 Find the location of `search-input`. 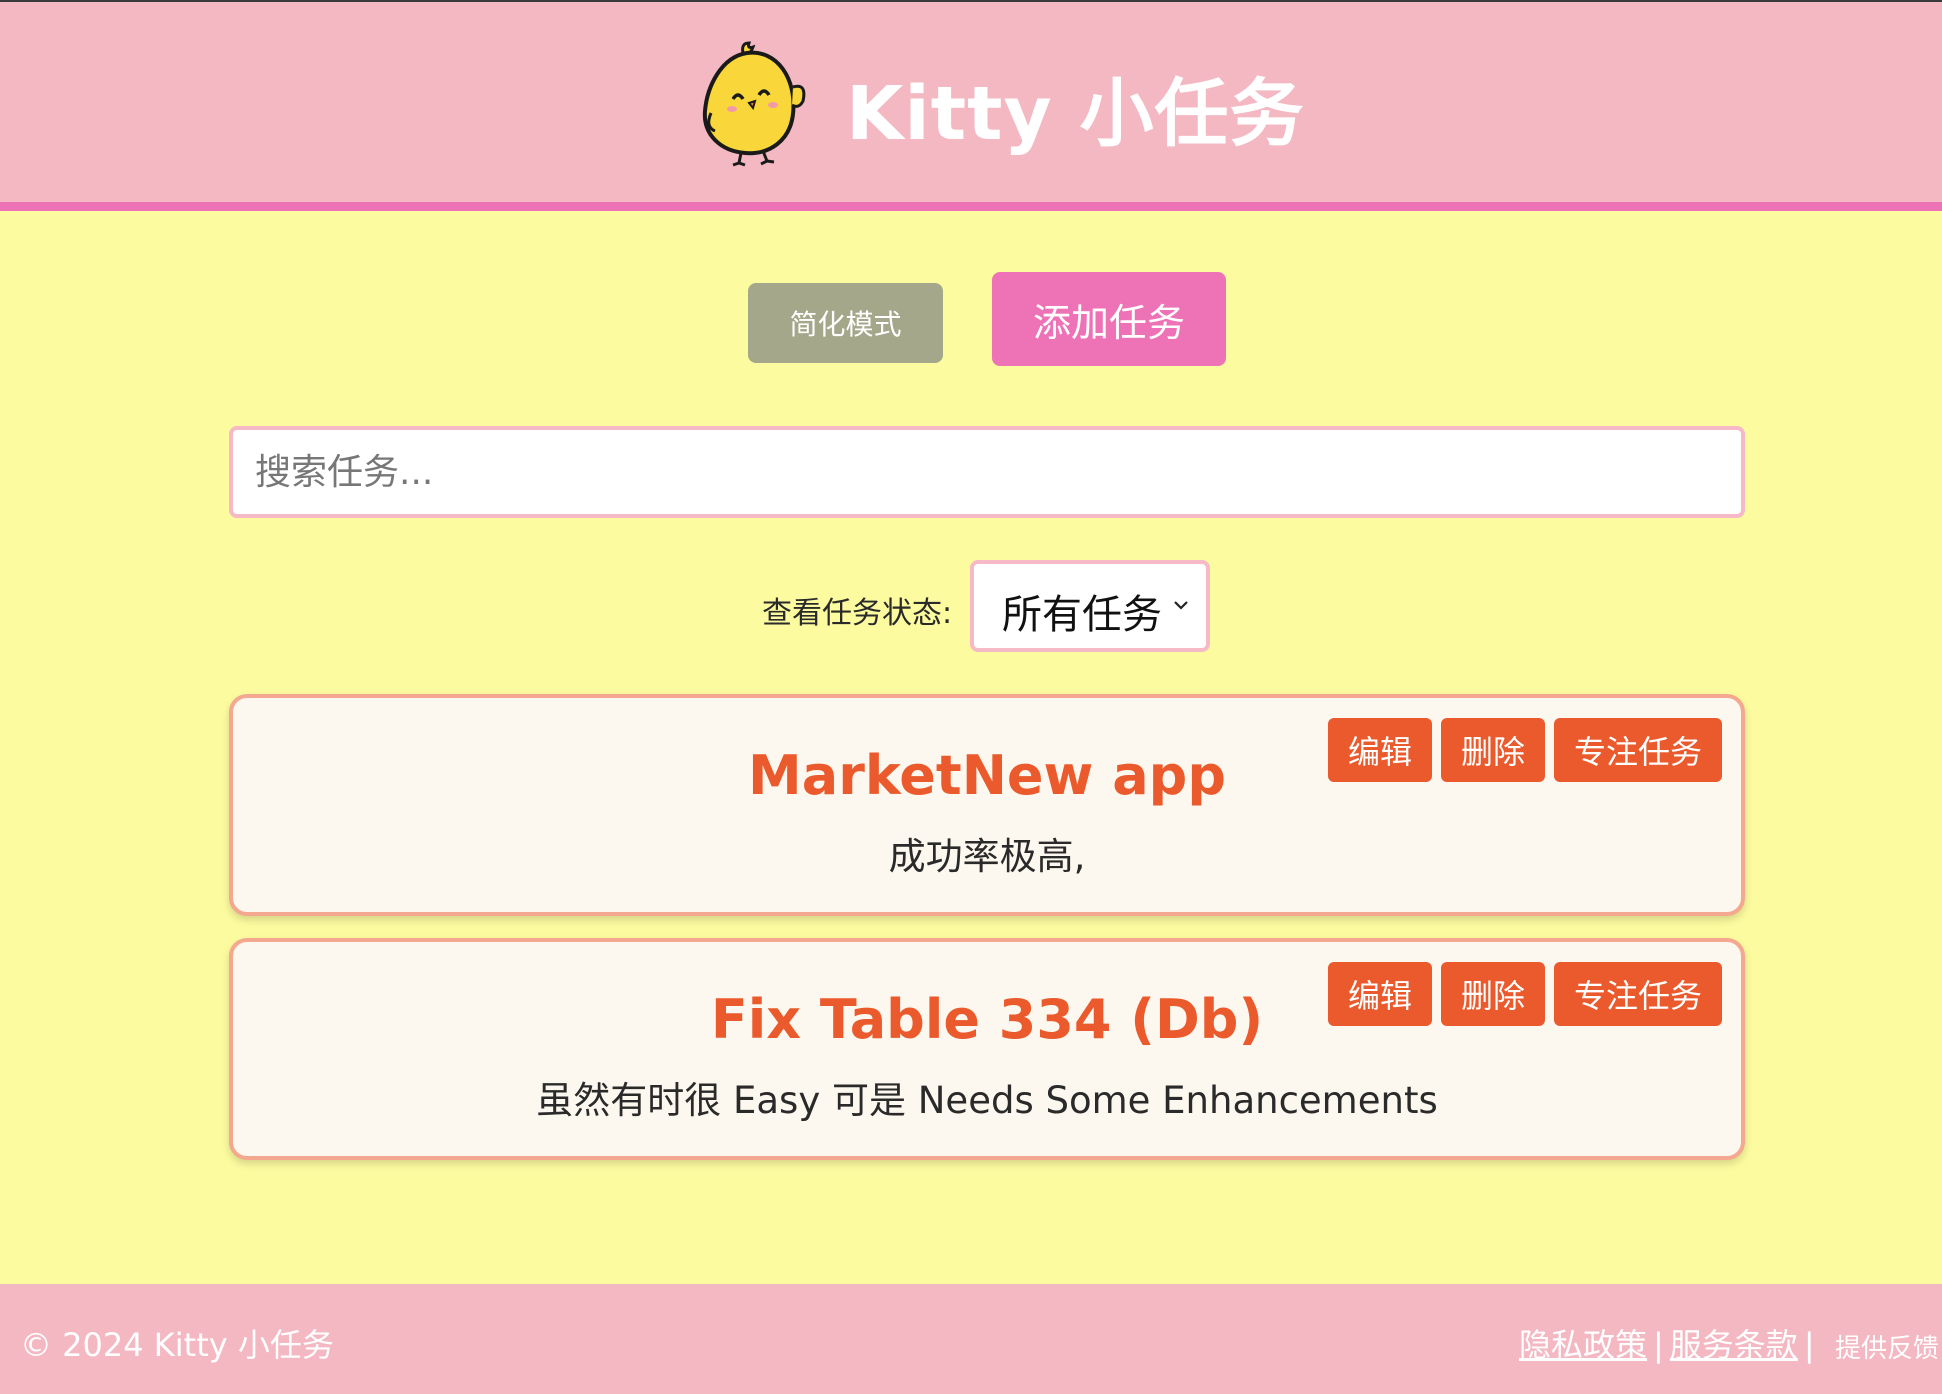

search-input is located at coordinates (987, 472).